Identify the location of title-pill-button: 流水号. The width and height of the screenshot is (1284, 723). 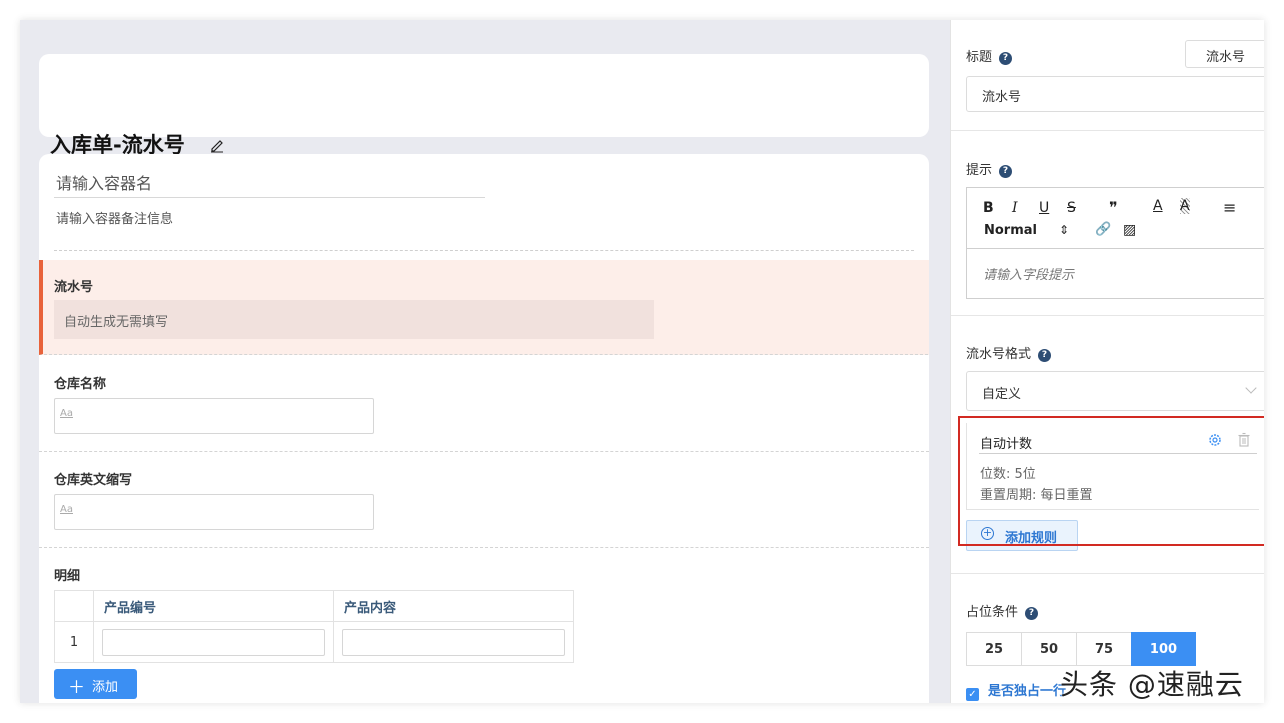
(1224, 54).